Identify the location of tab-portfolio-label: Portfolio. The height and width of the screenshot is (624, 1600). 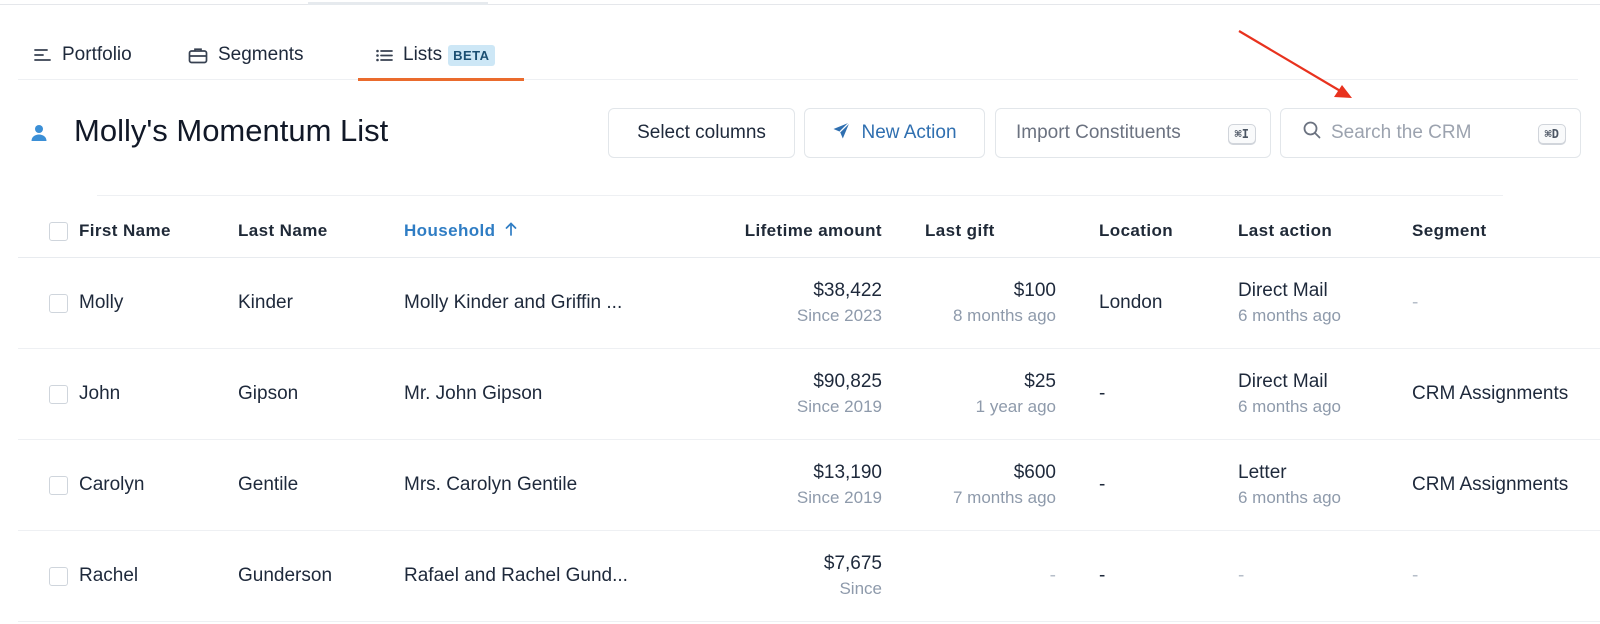
(97, 54).